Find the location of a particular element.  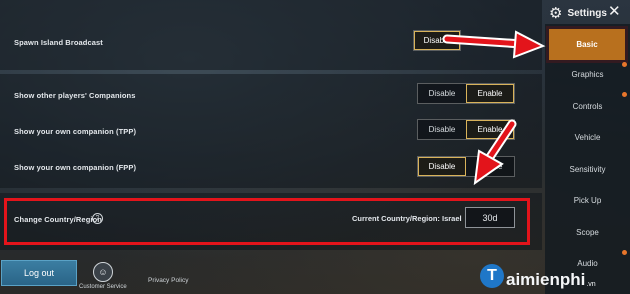

sidebar-item-scope: Scope is located at coordinates (587, 232).